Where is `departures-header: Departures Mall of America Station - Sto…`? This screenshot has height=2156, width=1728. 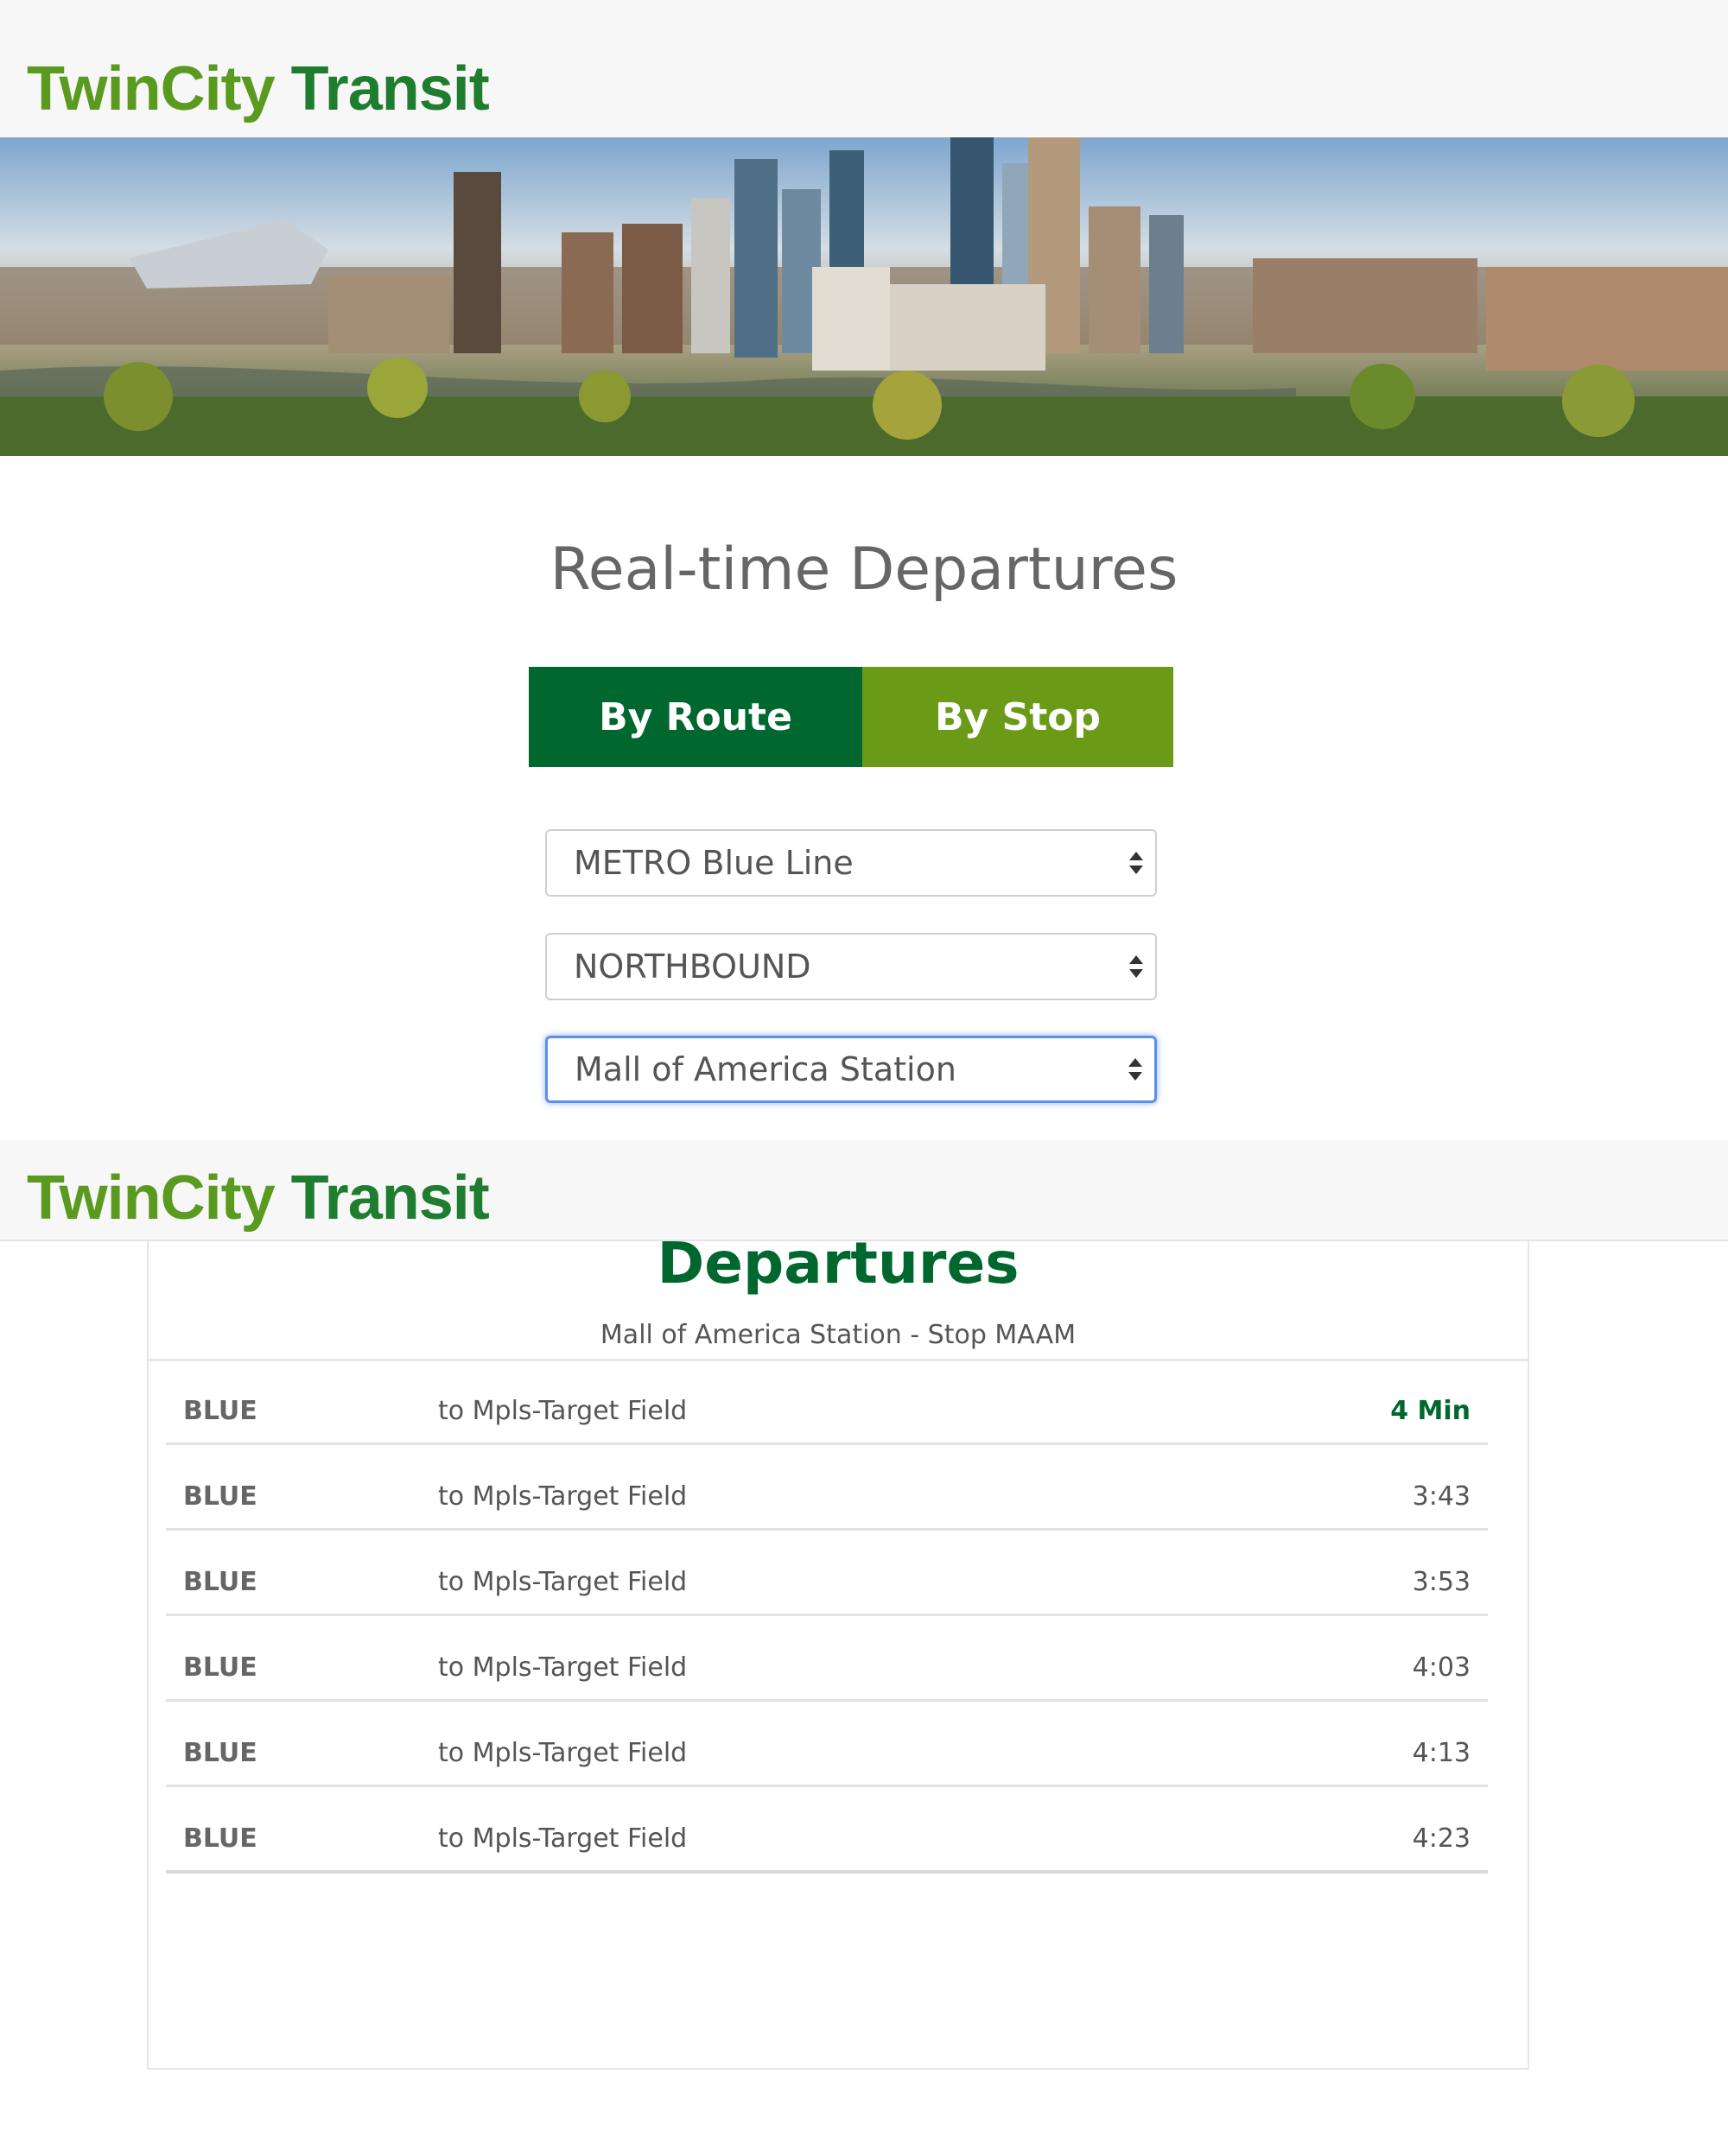 departures-header: Departures Mall of America Station - Sto… is located at coordinates (838, 1296).